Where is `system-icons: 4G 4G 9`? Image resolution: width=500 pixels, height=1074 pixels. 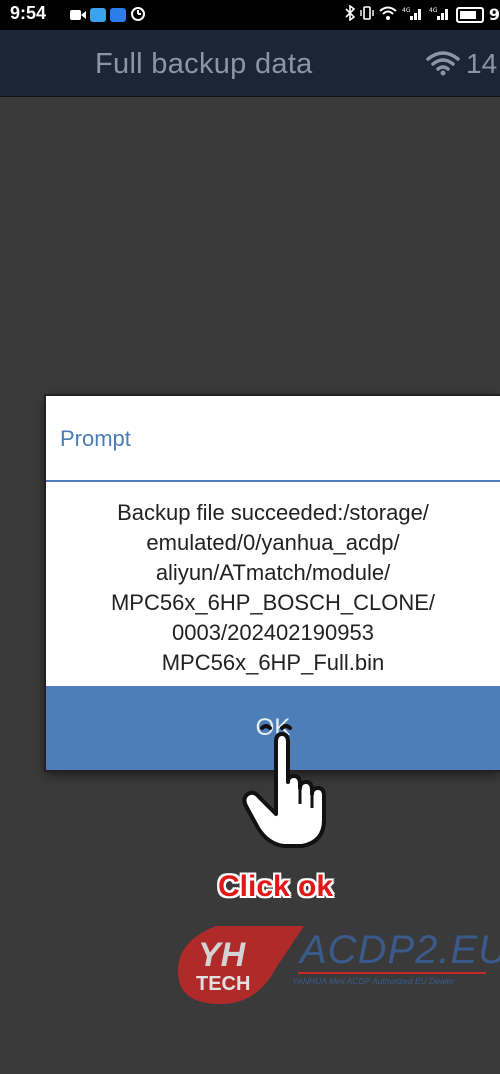
system-icons: 4G 4G 9 is located at coordinates (422, 14).